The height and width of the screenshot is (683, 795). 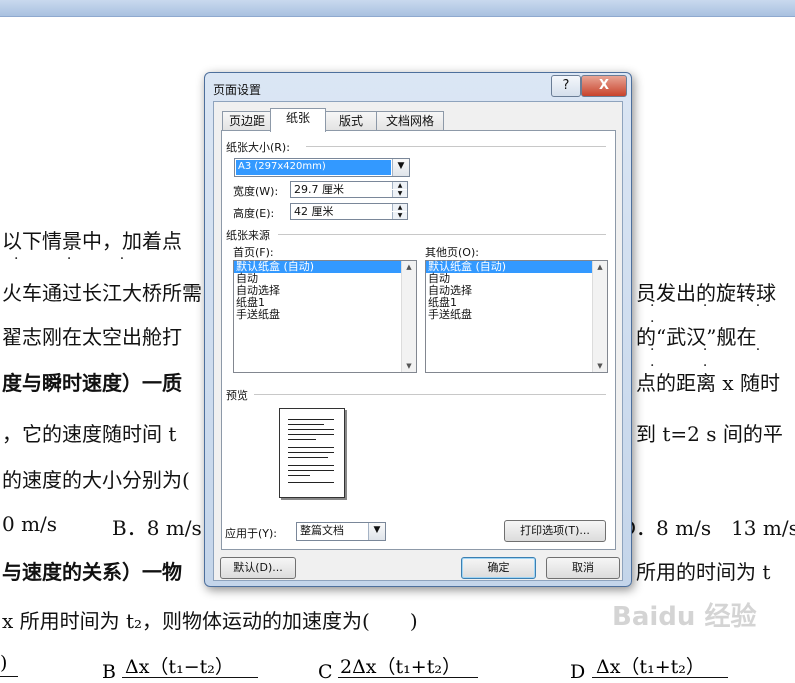 What do you see at coordinates (102, 293) in the screenshot?
I see `doc-line: 火车通过长江大桥所需` at bounding box center [102, 293].